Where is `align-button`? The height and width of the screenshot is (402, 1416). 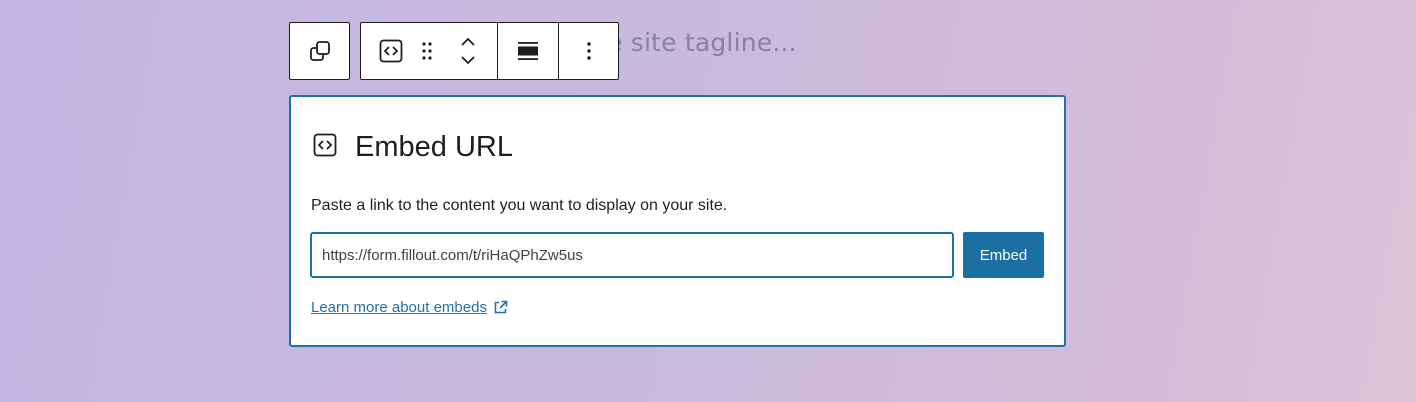
align-button is located at coordinates (527, 51).